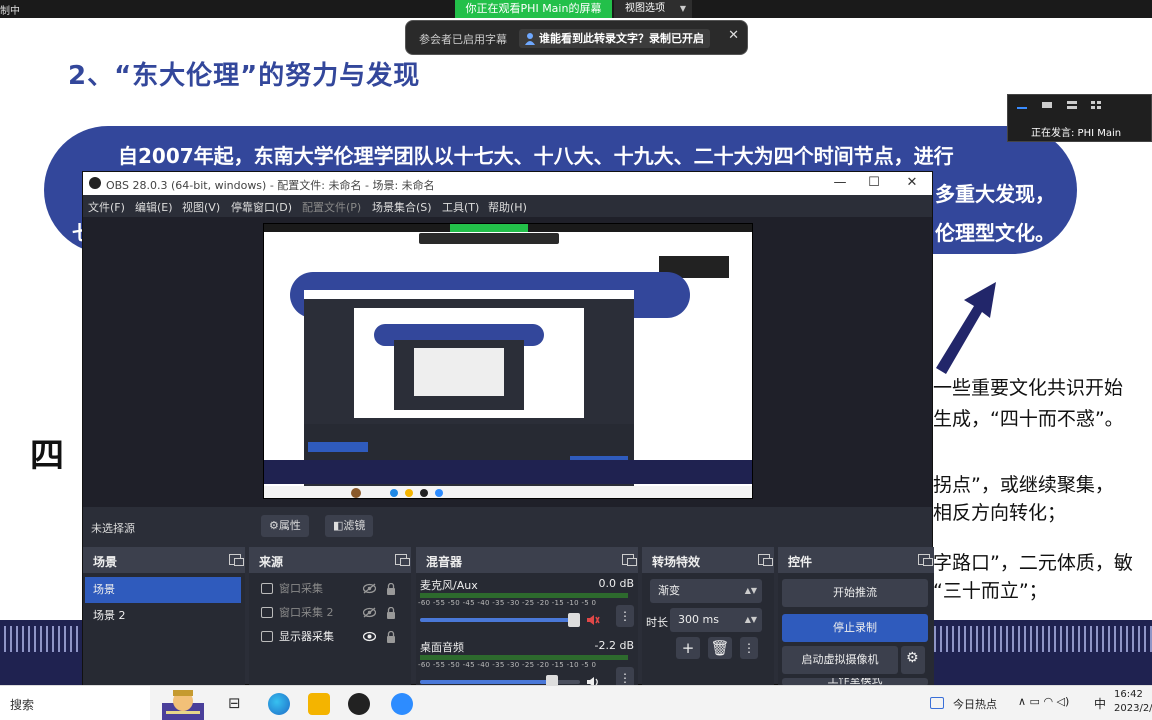  I want to click on strip-view-icon, so click(1072, 105).